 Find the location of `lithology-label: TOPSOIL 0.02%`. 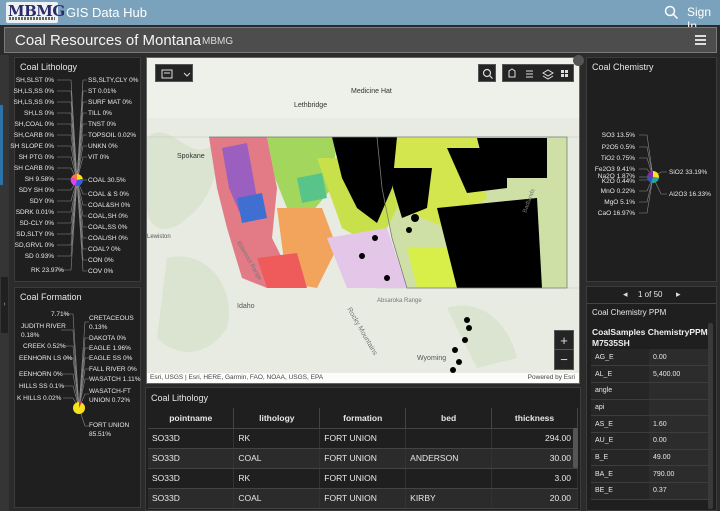

lithology-label: TOPSOIL 0.02% is located at coordinates (112, 135).